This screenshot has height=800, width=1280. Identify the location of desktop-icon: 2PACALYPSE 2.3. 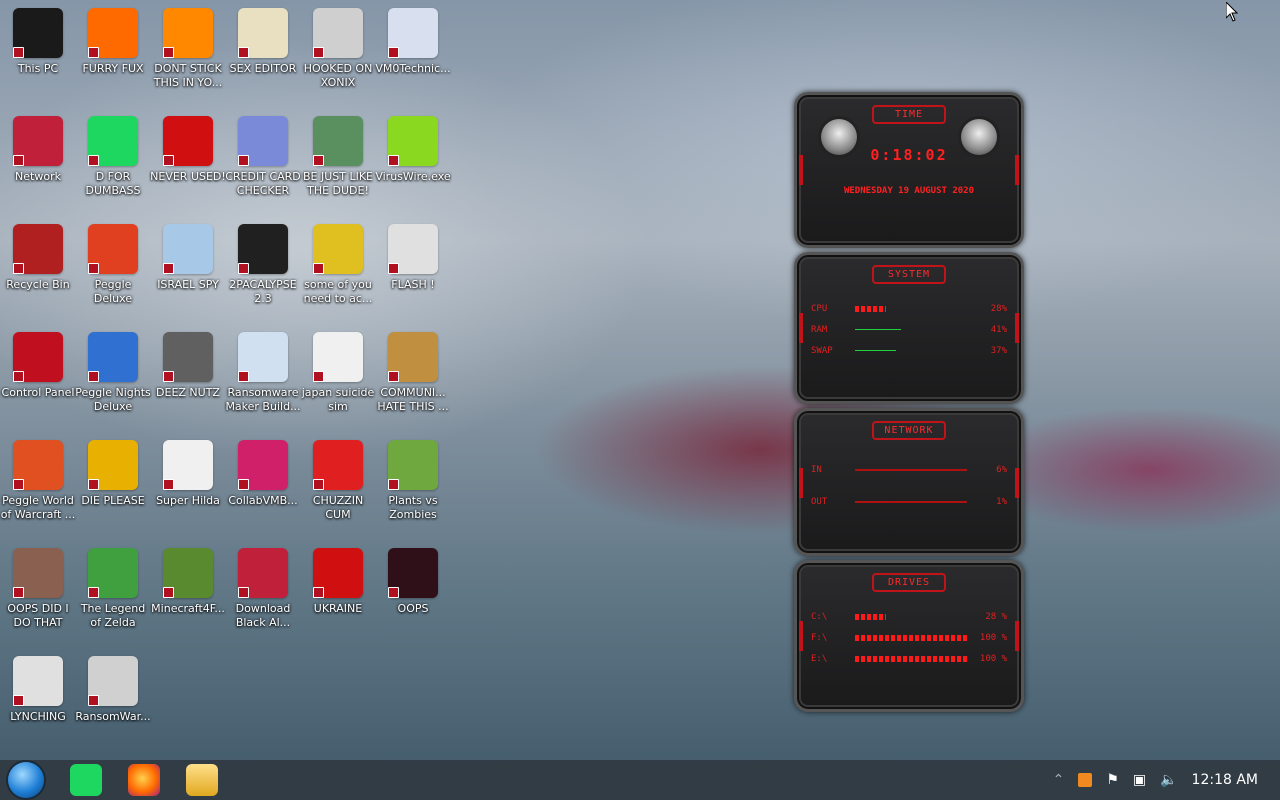
(263, 265).